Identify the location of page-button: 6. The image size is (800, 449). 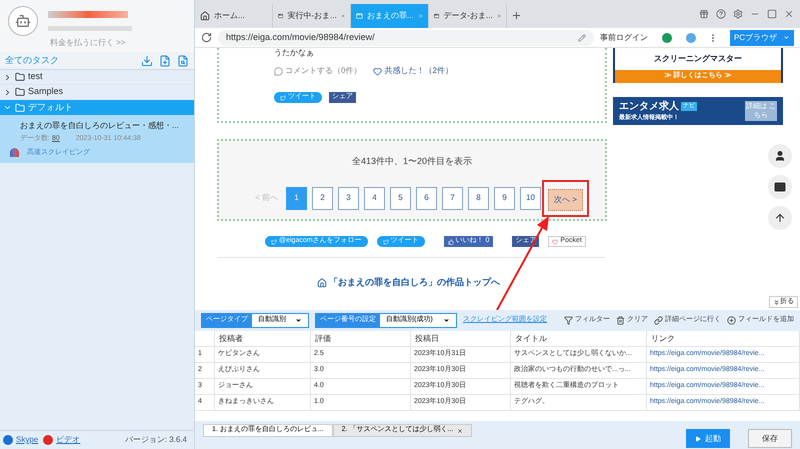
(426, 198).